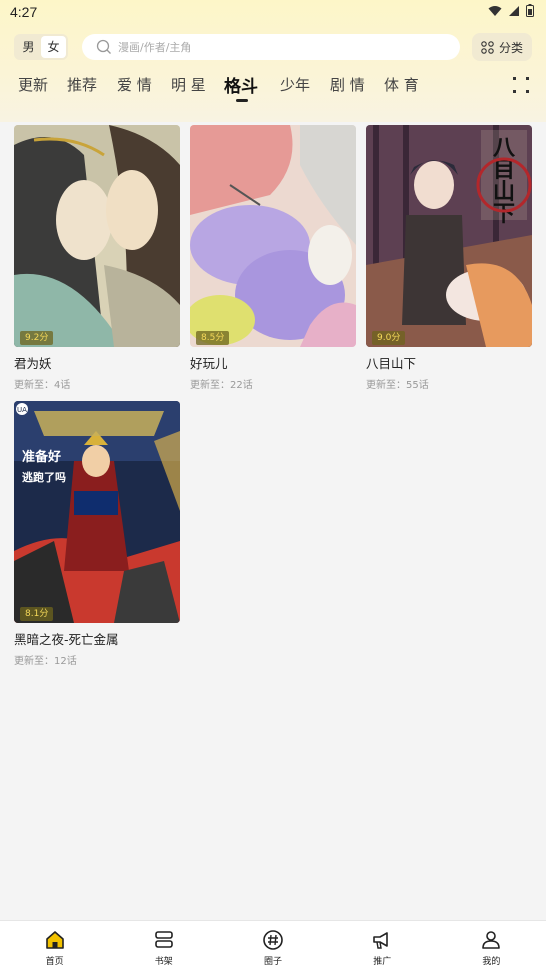  I want to click on nav-profile: 我的, so click(491, 946).